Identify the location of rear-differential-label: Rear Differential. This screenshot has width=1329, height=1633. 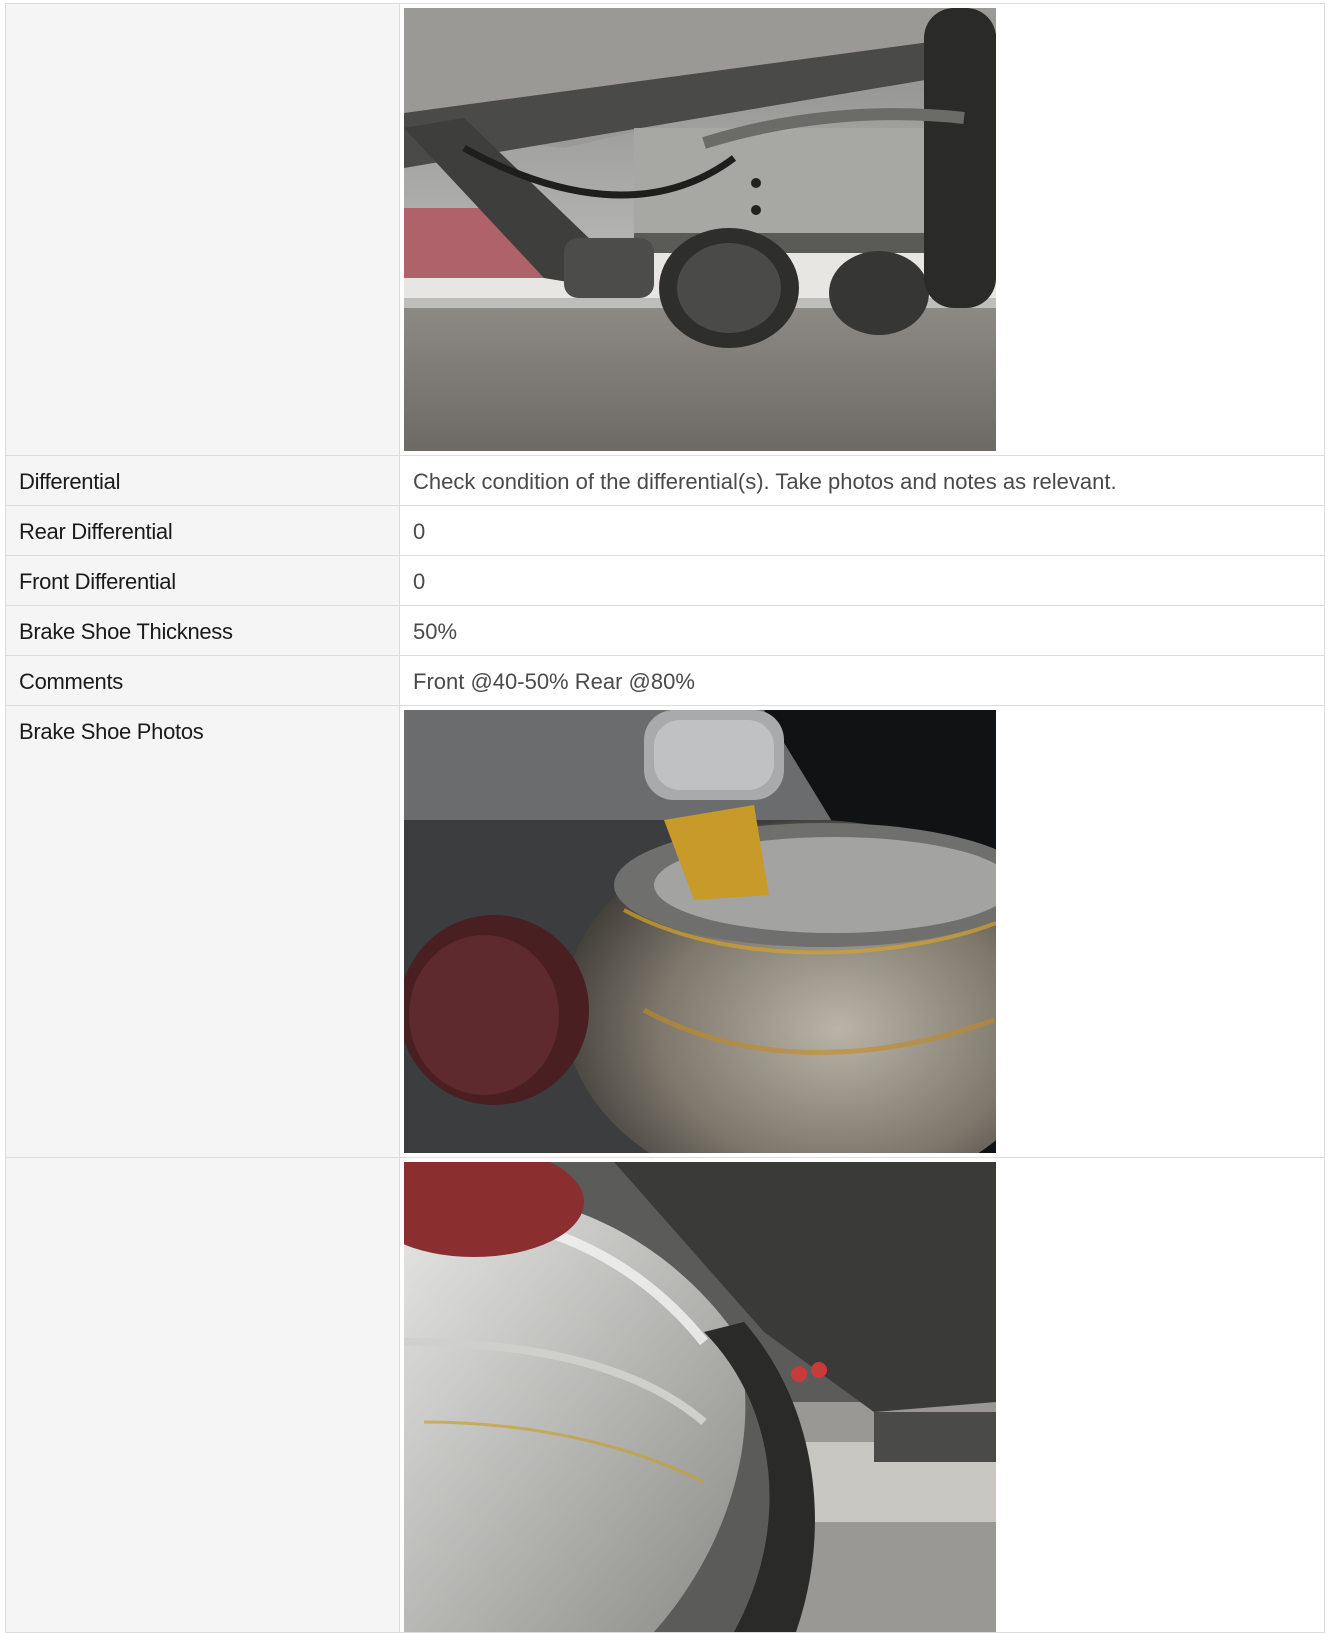
(202, 530).